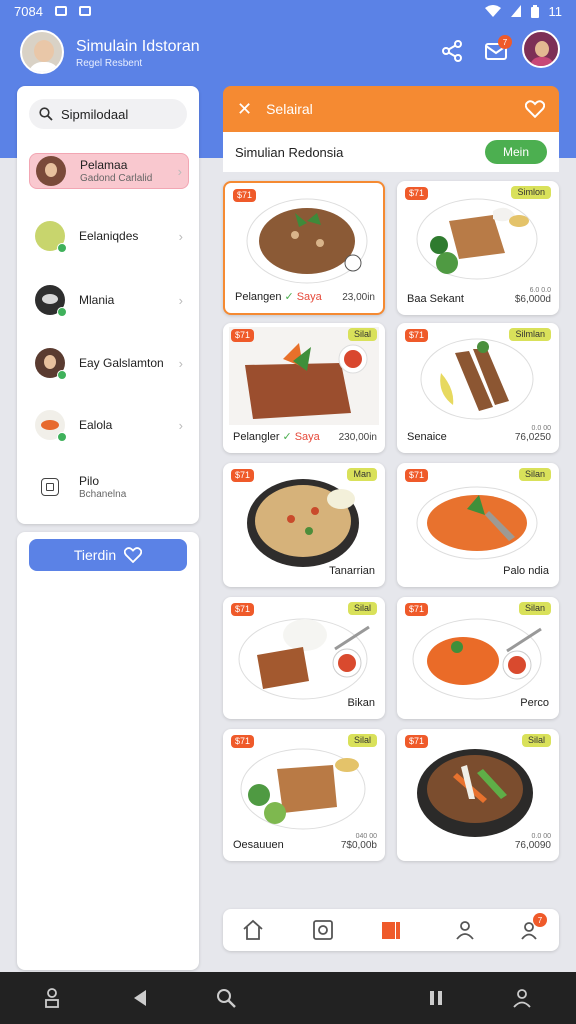  I want to click on dish-price: 23,00in, so click(358, 297).